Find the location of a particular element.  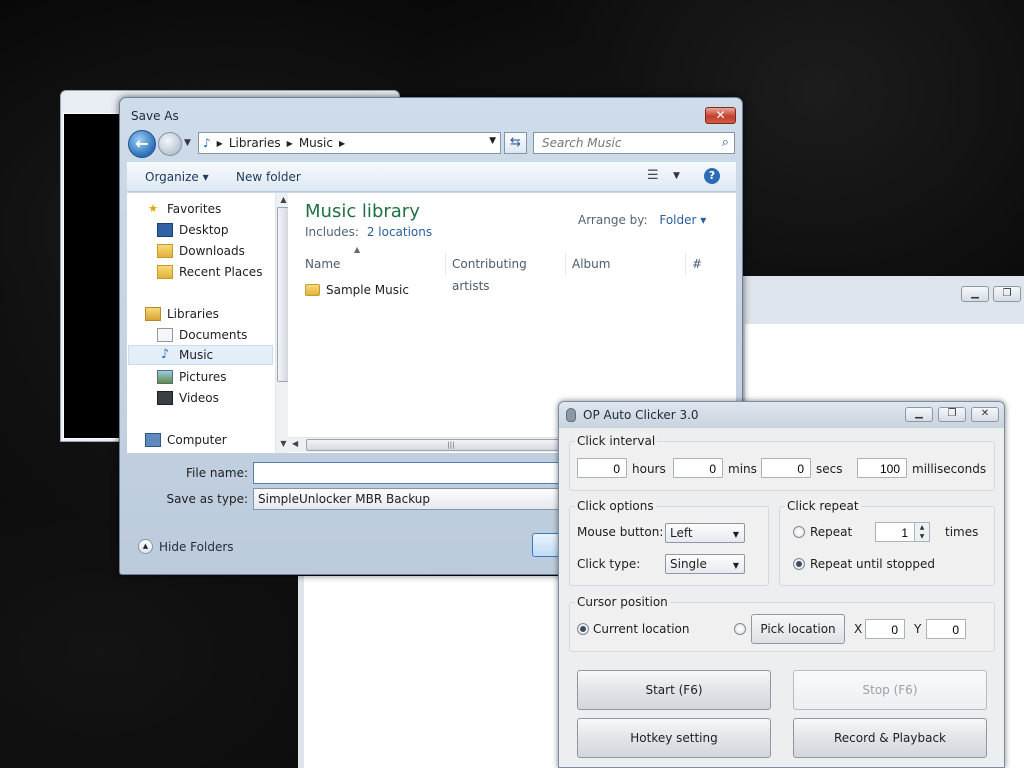

folder-icon is located at coordinates (312, 290).